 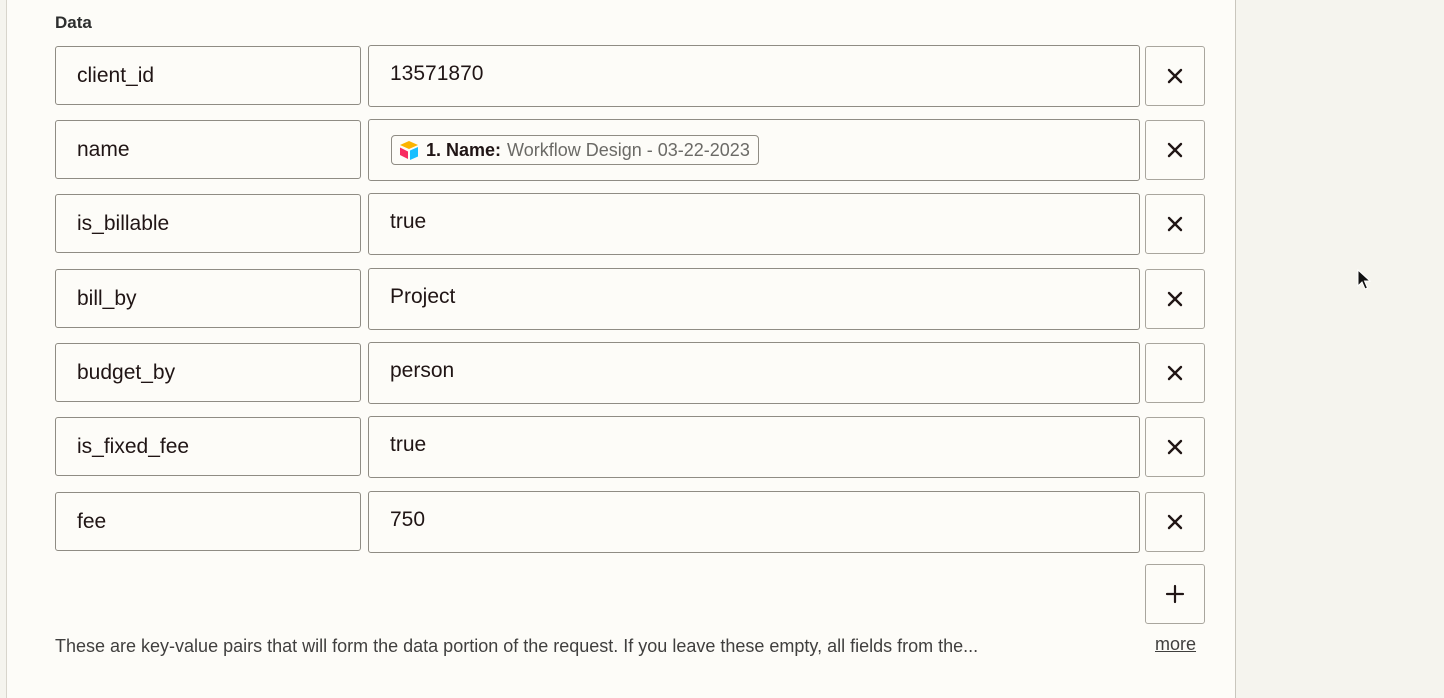 I want to click on mouse-cursor-icon, so click(x=1364, y=279).